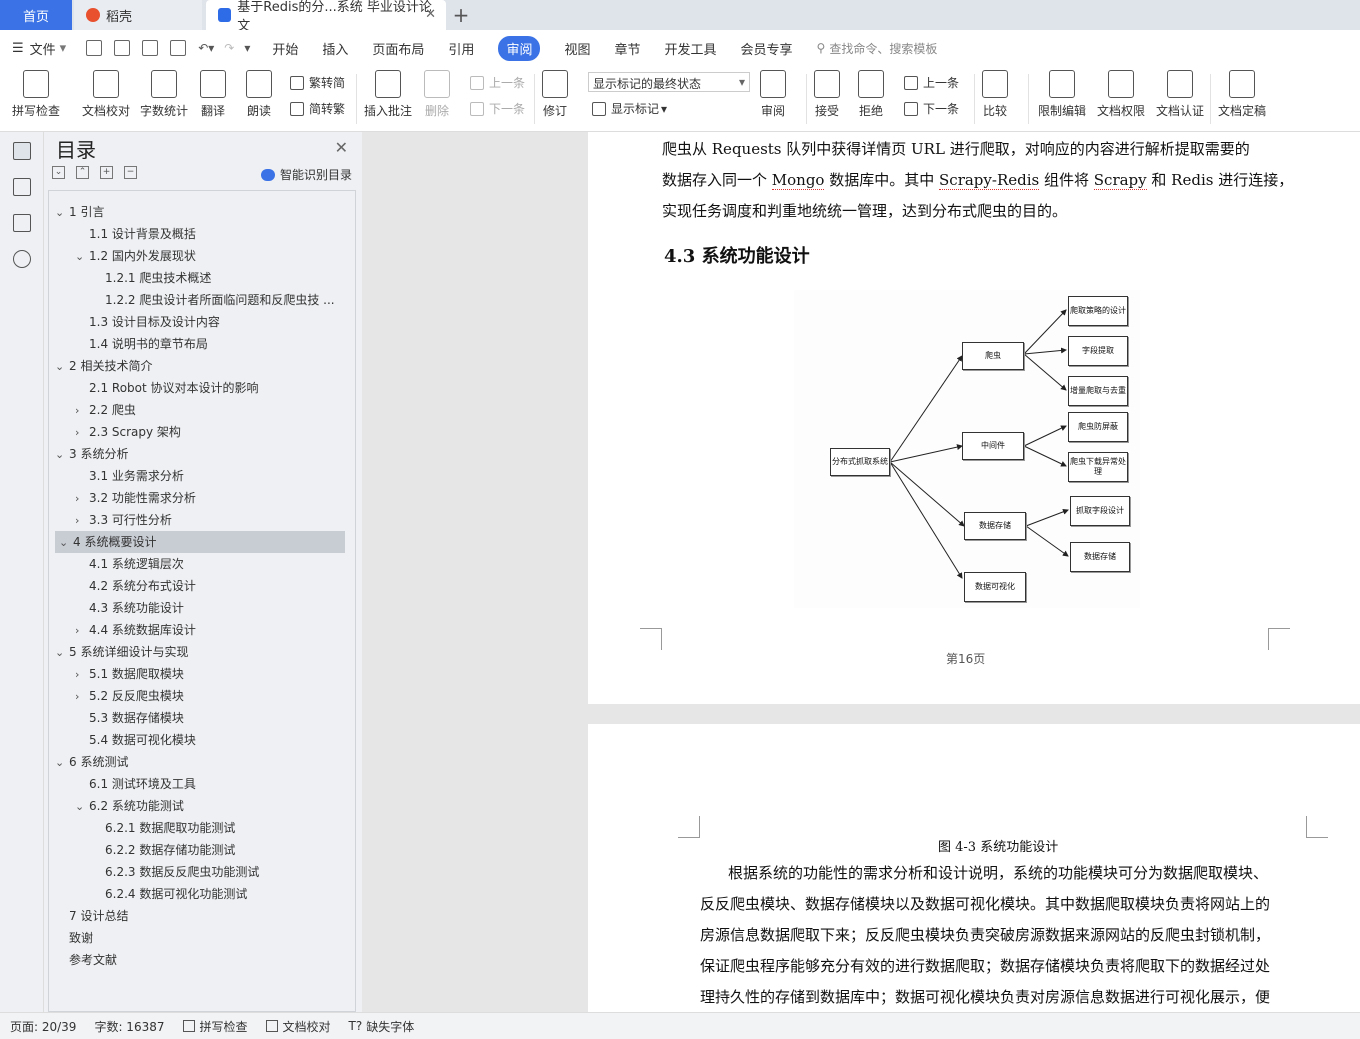  I want to click on tab-home: 首页, so click(36, 15).